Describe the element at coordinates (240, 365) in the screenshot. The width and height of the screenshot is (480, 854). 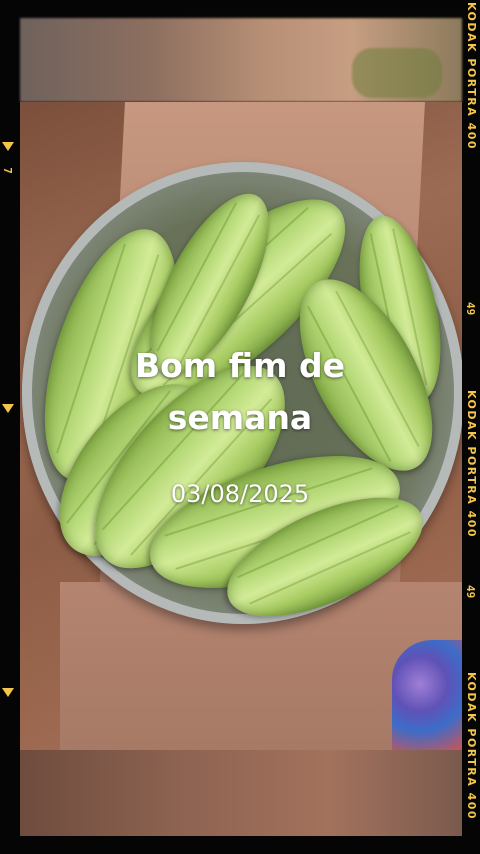
I see `greeting-line-1: Bom fim de` at that location.